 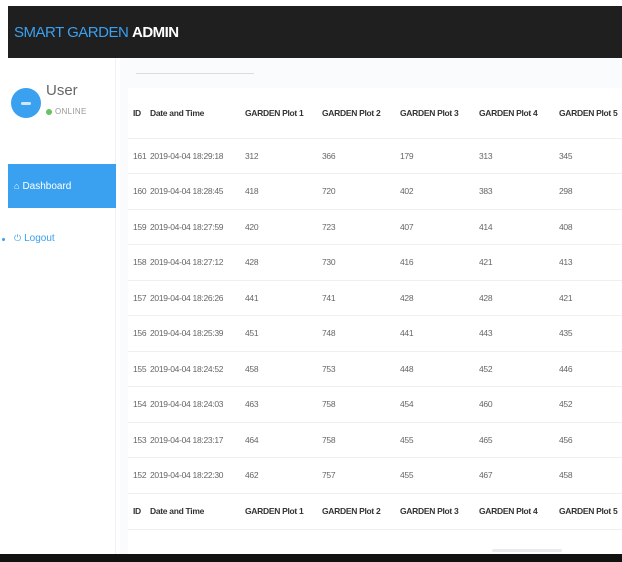 What do you see at coordinates (590, 226) in the screenshot?
I see `cell-plot5: 408` at bounding box center [590, 226].